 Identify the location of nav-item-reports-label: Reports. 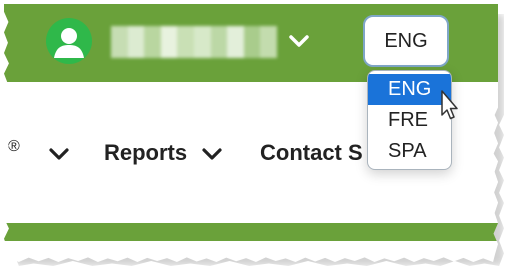
(146, 152).